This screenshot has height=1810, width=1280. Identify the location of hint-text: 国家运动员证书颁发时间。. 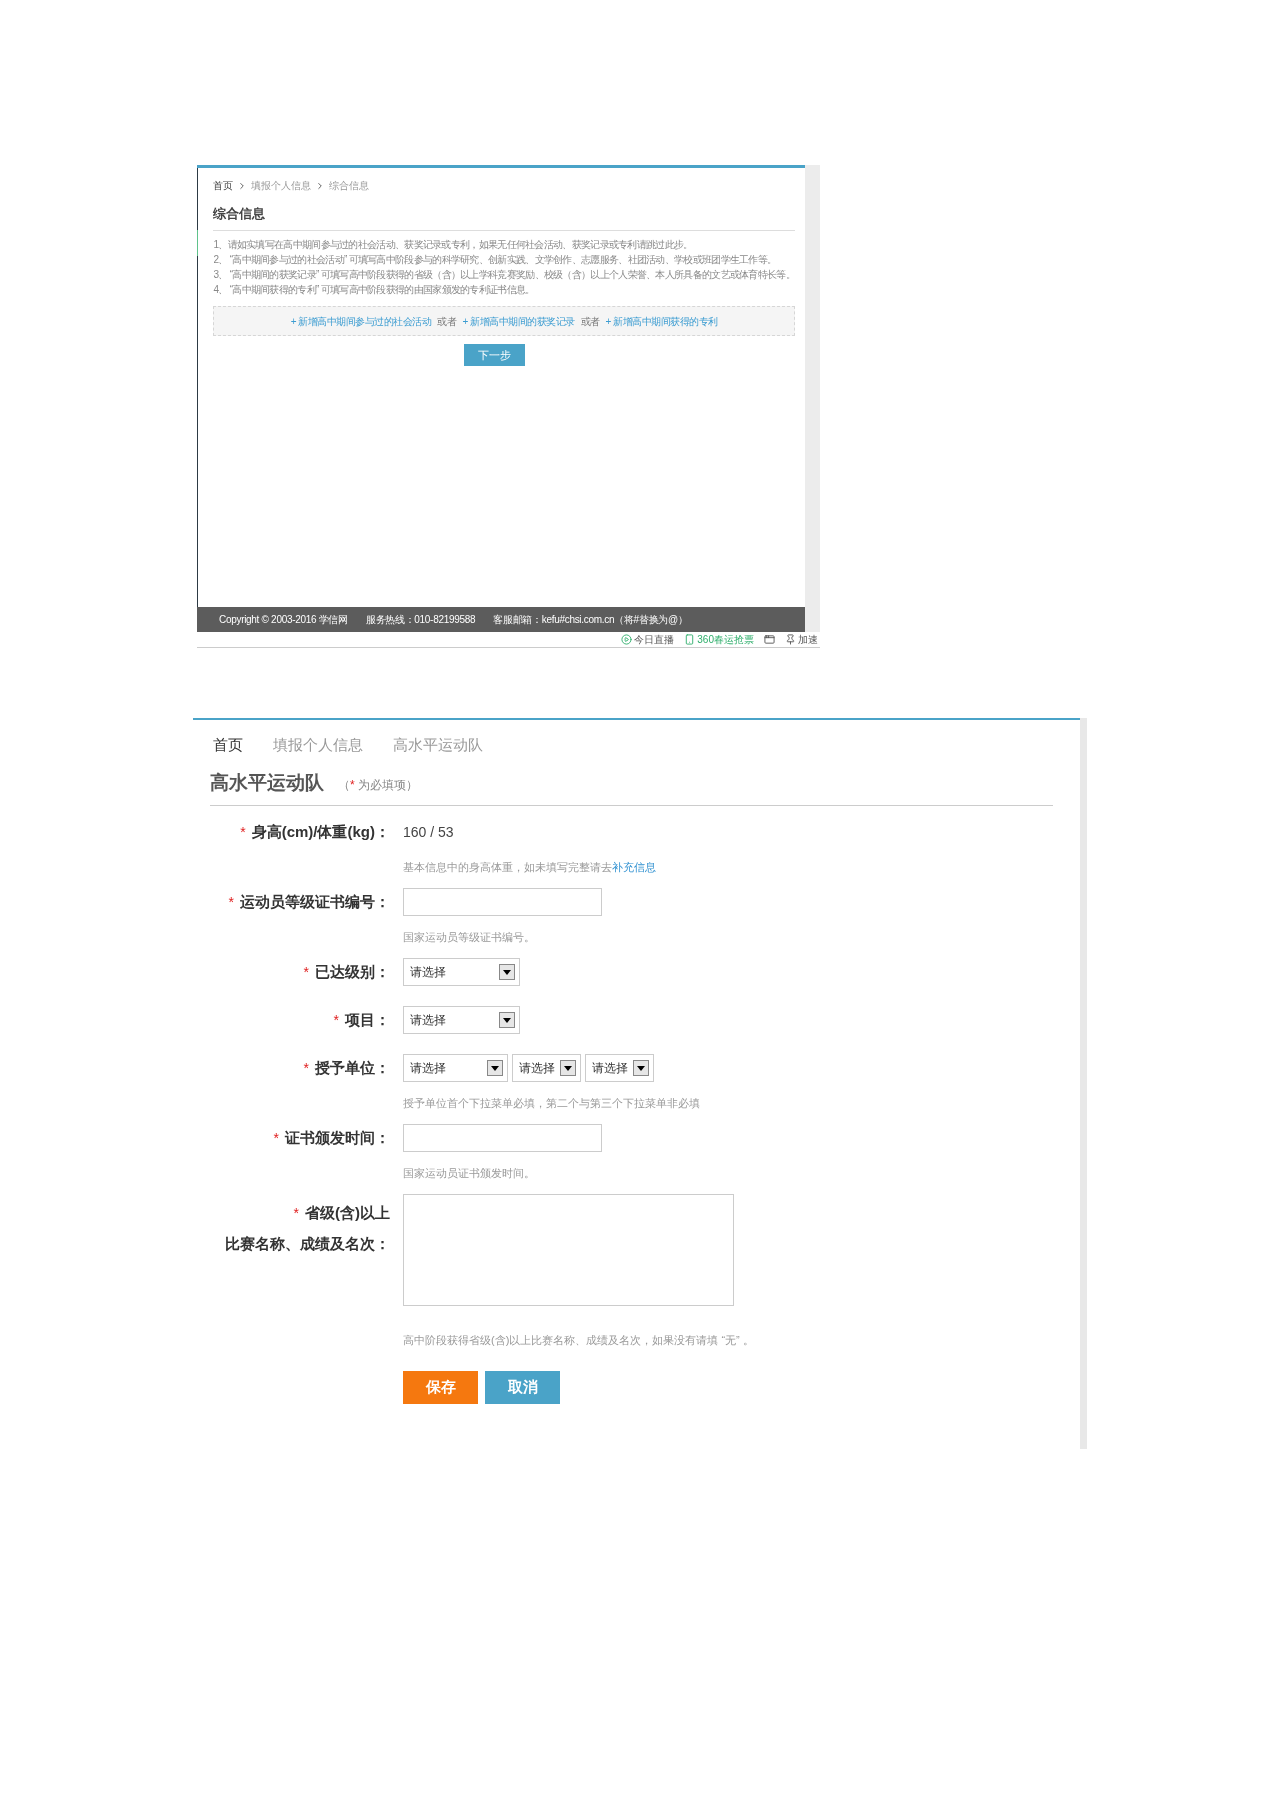
(469, 1173).